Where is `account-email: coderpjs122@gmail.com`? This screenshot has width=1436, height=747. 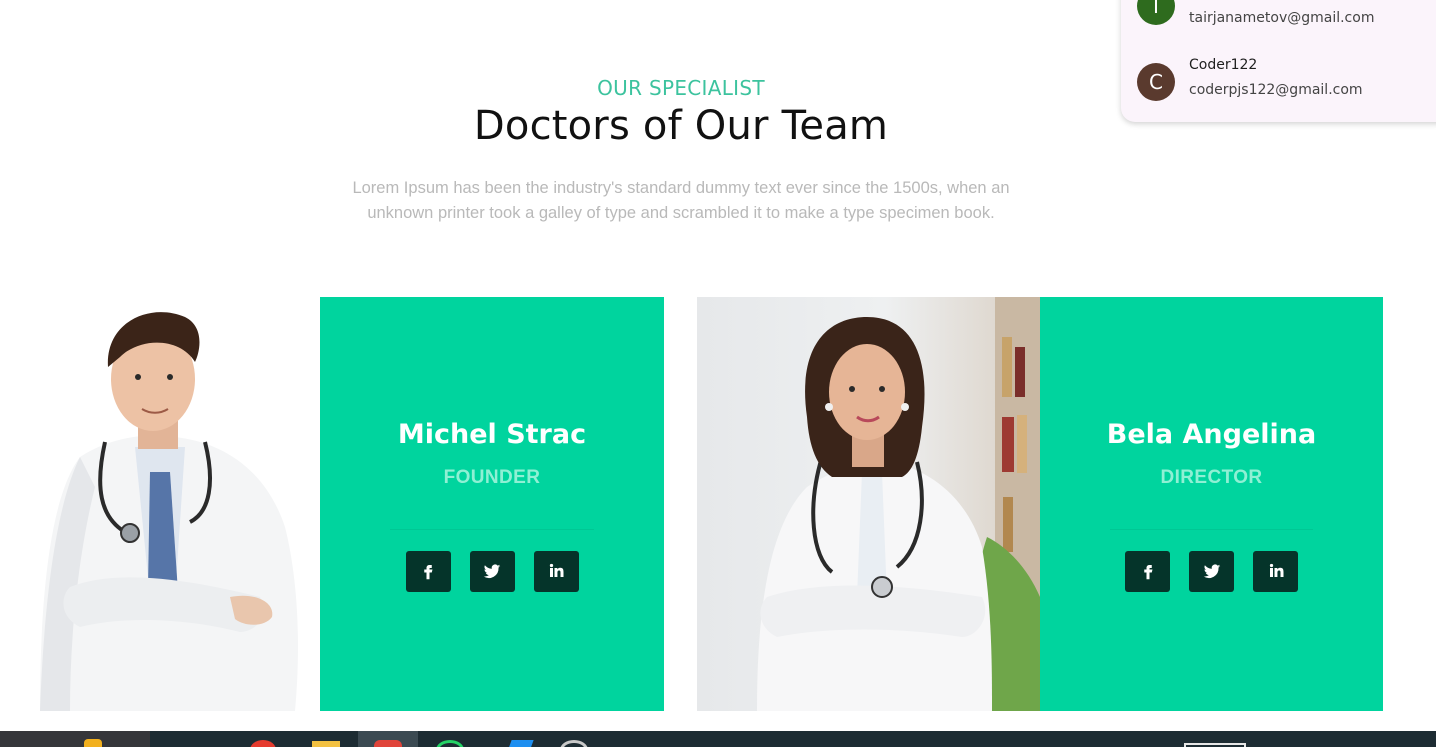
account-email: coderpjs122@gmail.com is located at coordinates (1276, 90).